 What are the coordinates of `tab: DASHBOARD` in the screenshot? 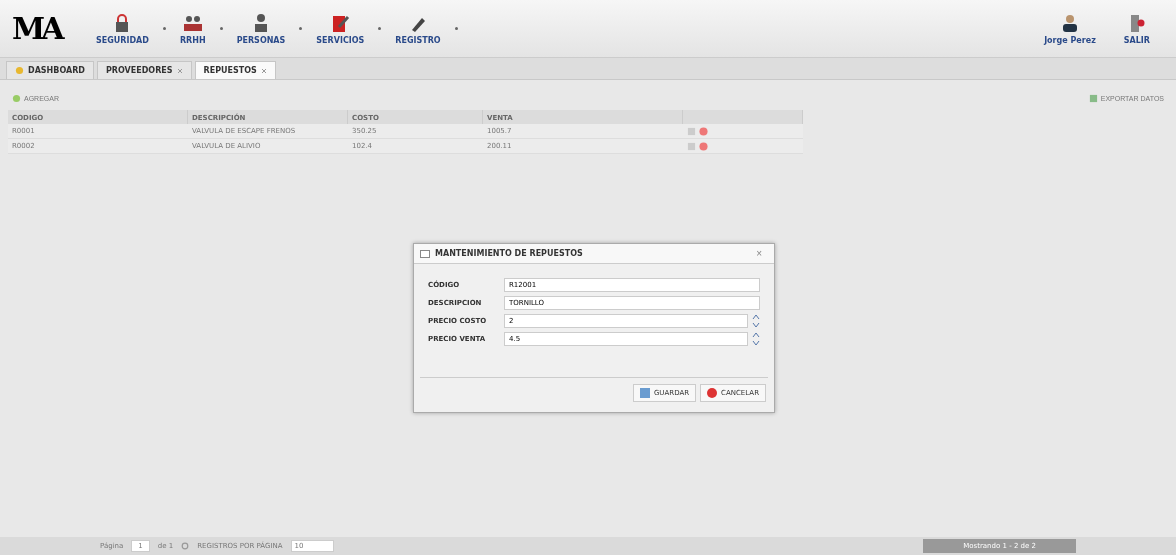 It's located at (50, 70).